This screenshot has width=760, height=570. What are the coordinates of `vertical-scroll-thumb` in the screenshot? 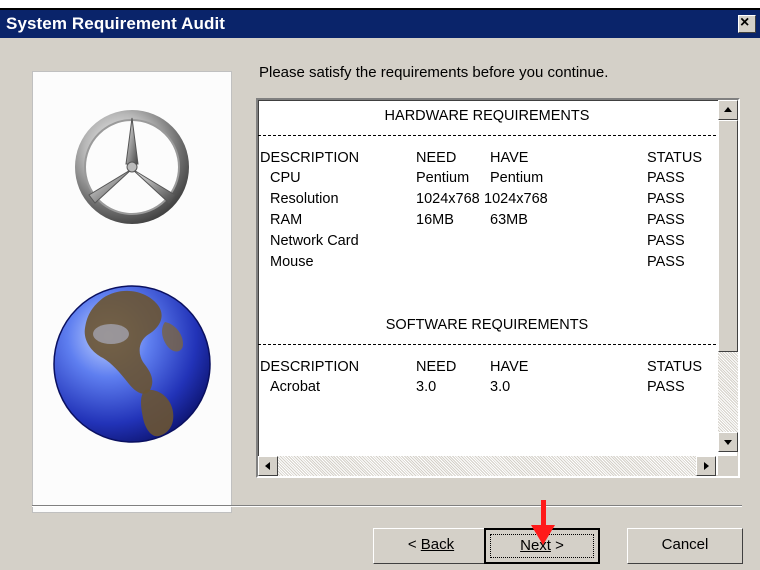 It's located at (728, 236).